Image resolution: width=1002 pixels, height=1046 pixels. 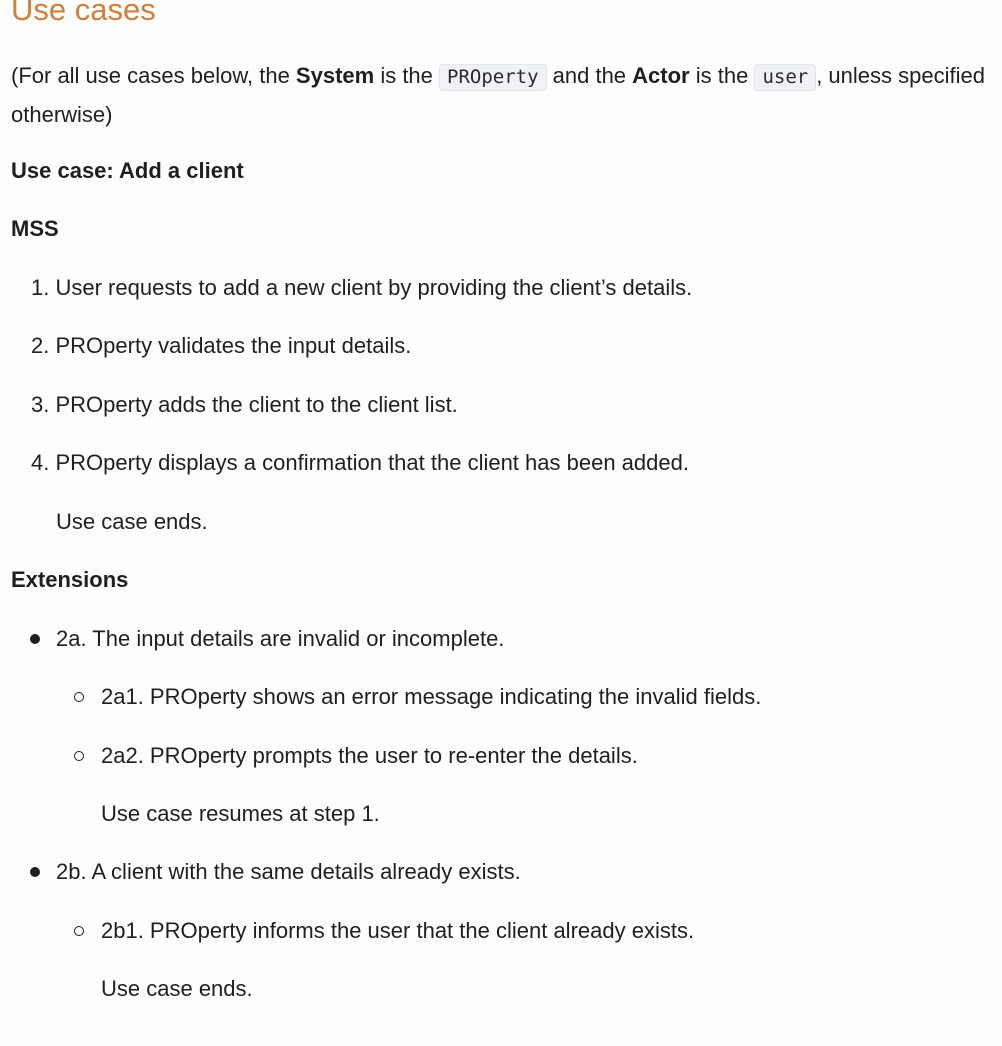 I want to click on mss-step-number: 1., so click(x=40, y=287).